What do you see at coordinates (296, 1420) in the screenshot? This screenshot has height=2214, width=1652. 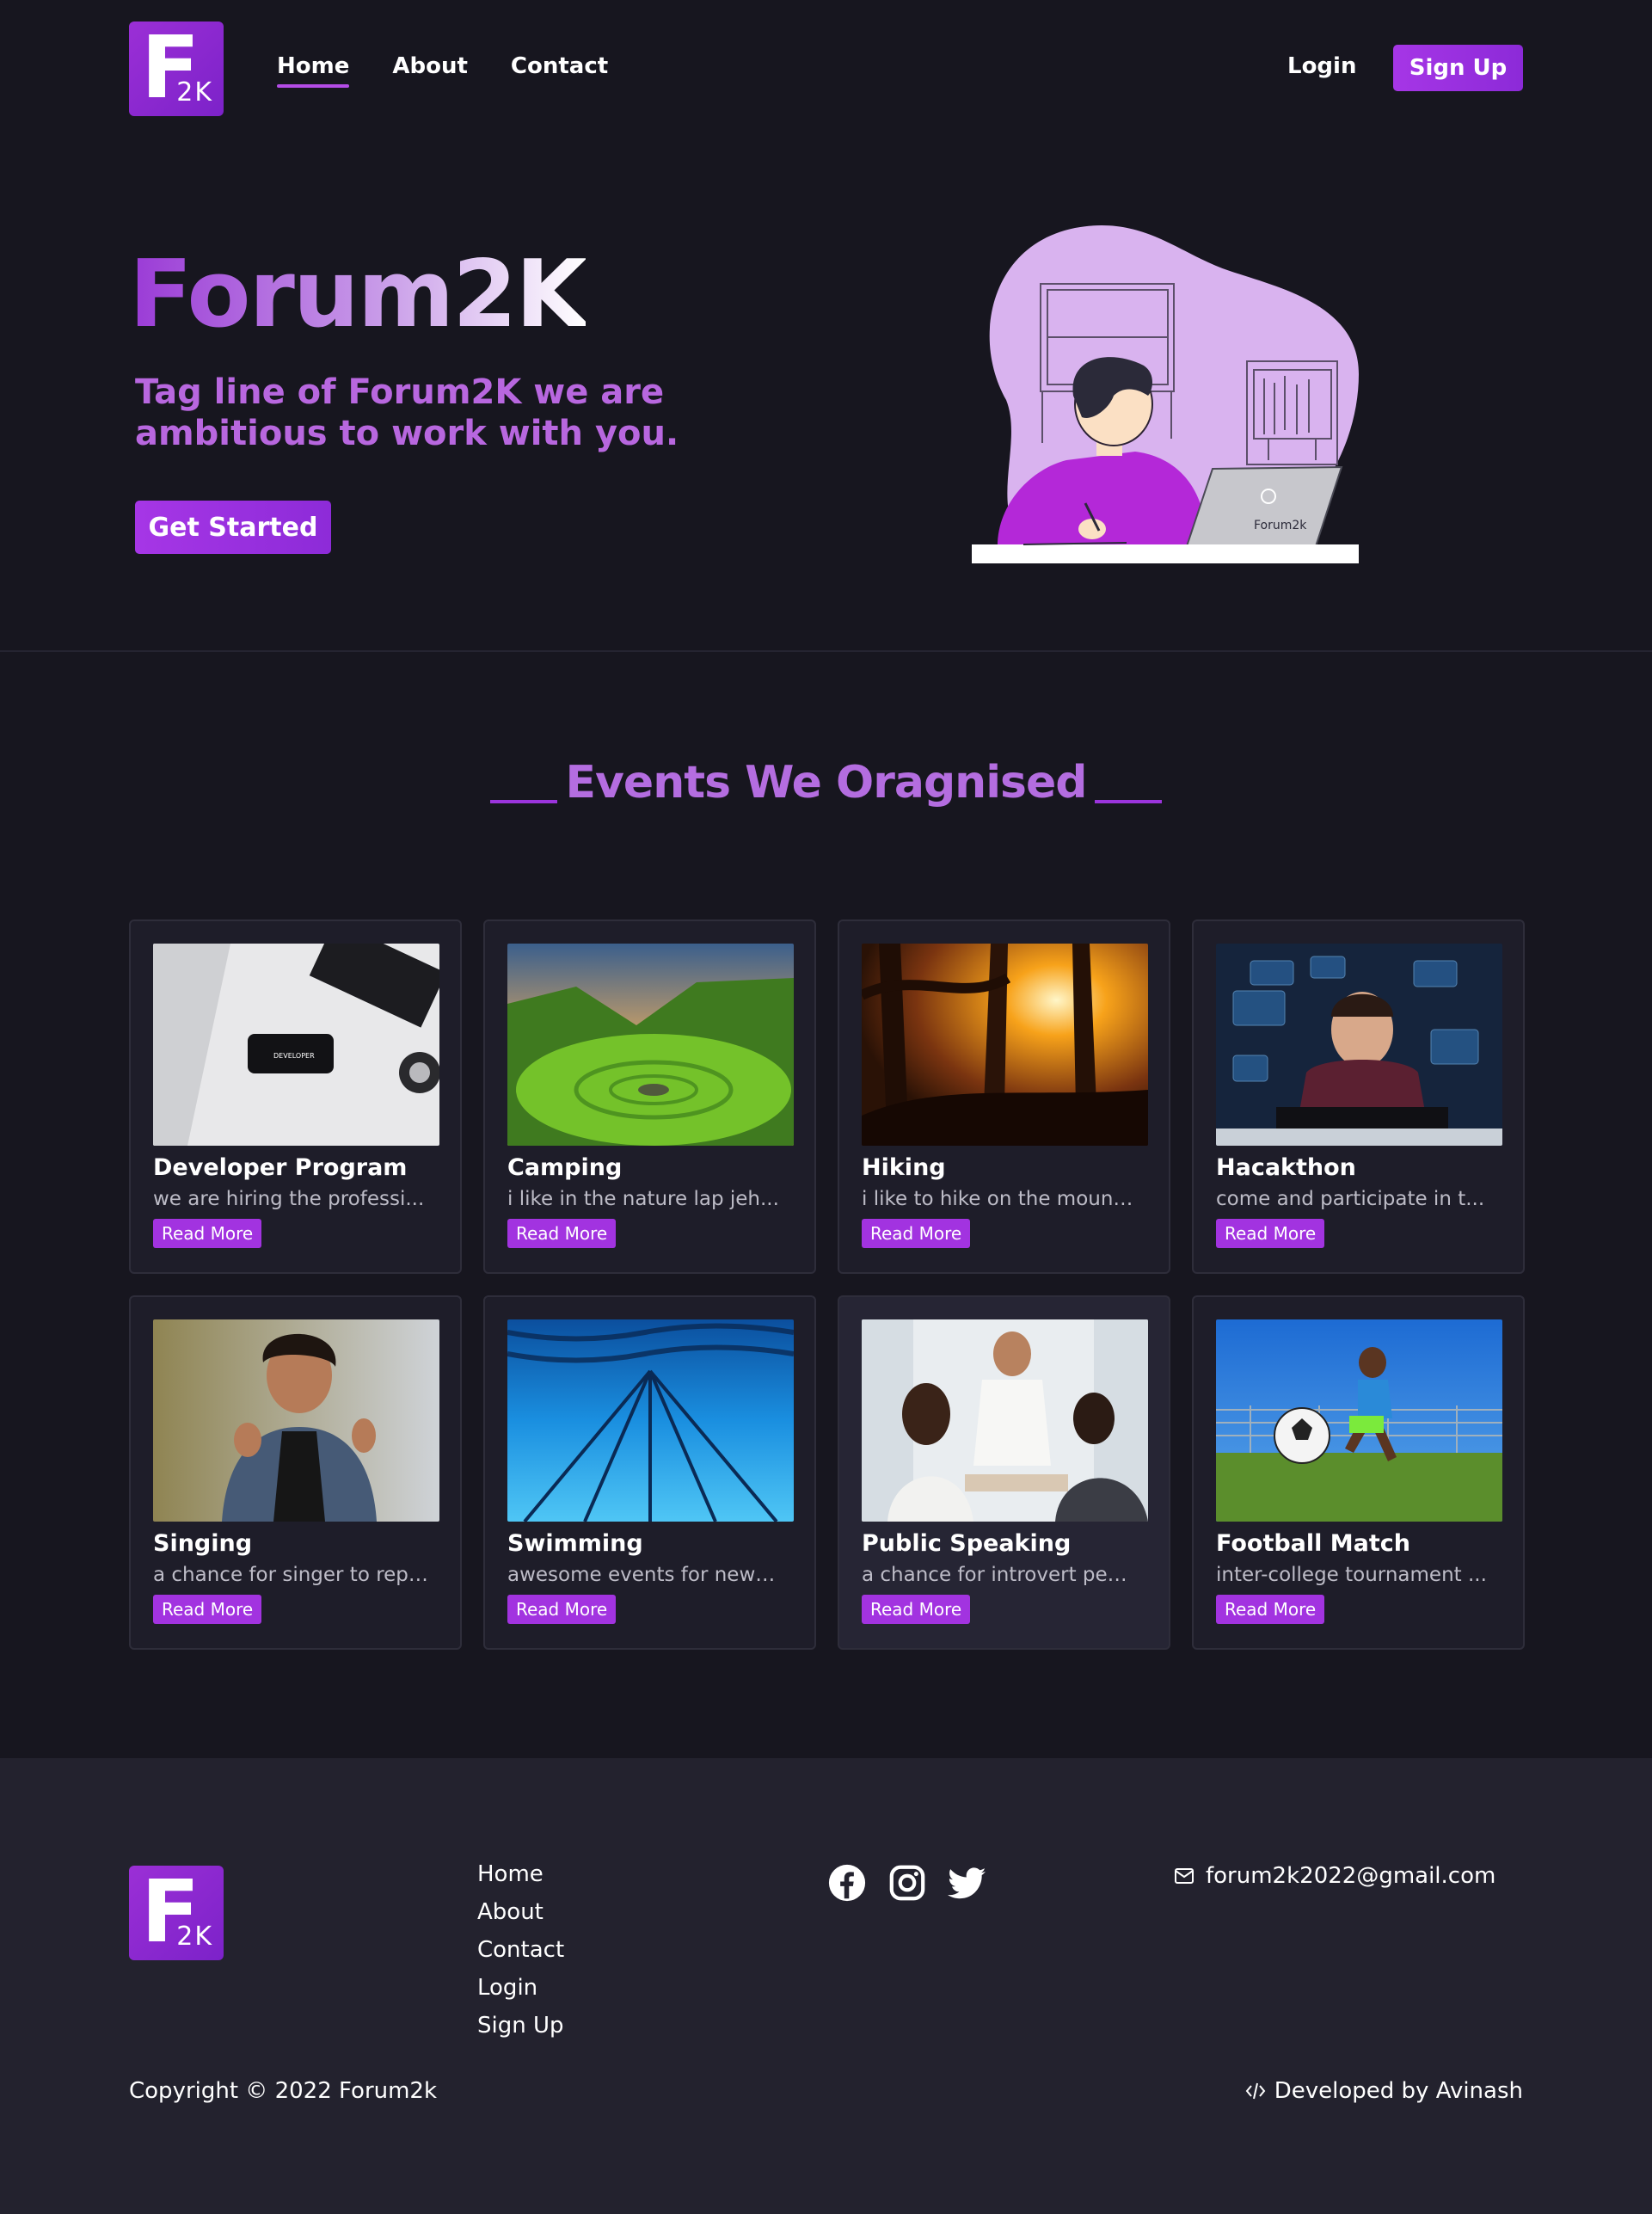 I see `singer-image` at bounding box center [296, 1420].